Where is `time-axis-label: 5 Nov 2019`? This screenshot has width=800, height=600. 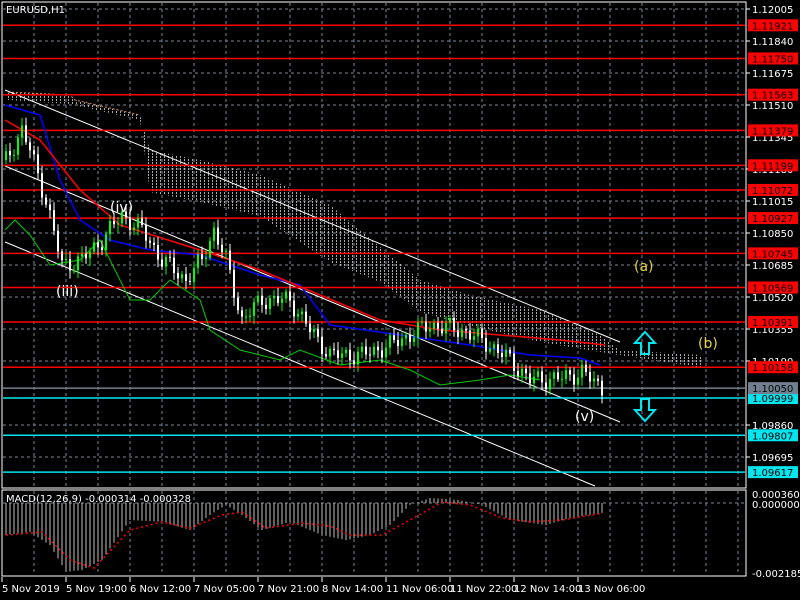 time-axis-label: 5 Nov 2019 is located at coordinates (31, 589).